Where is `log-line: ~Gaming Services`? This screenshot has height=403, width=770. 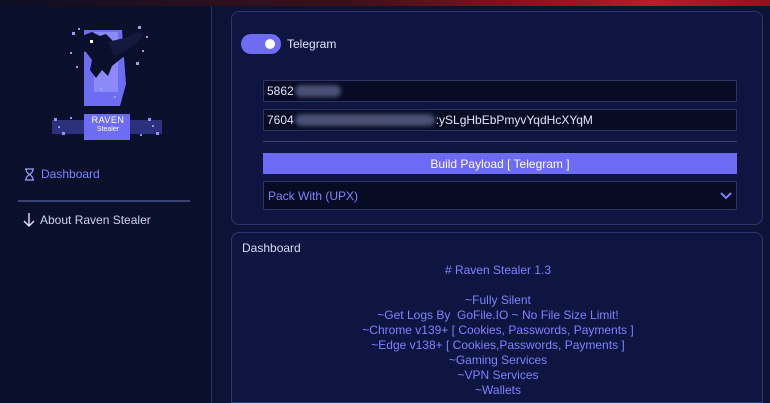
log-line: ~Gaming Services is located at coordinates (498, 360).